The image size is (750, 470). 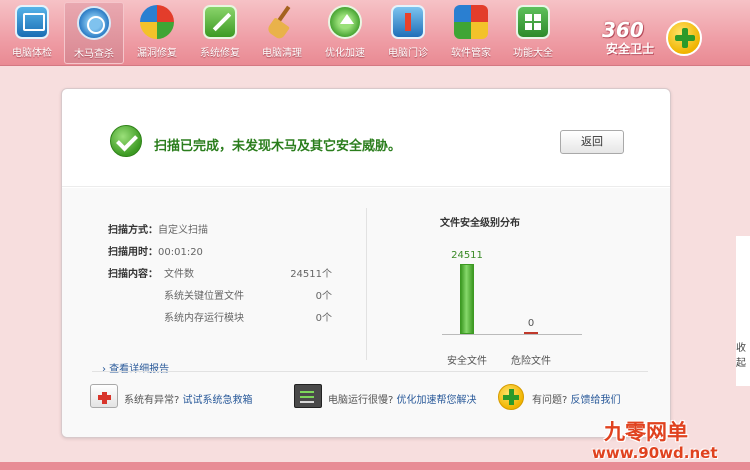 What do you see at coordinates (533, 53) in the screenshot?
I see `tab-label: 功能大全` at bounding box center [533, 53].